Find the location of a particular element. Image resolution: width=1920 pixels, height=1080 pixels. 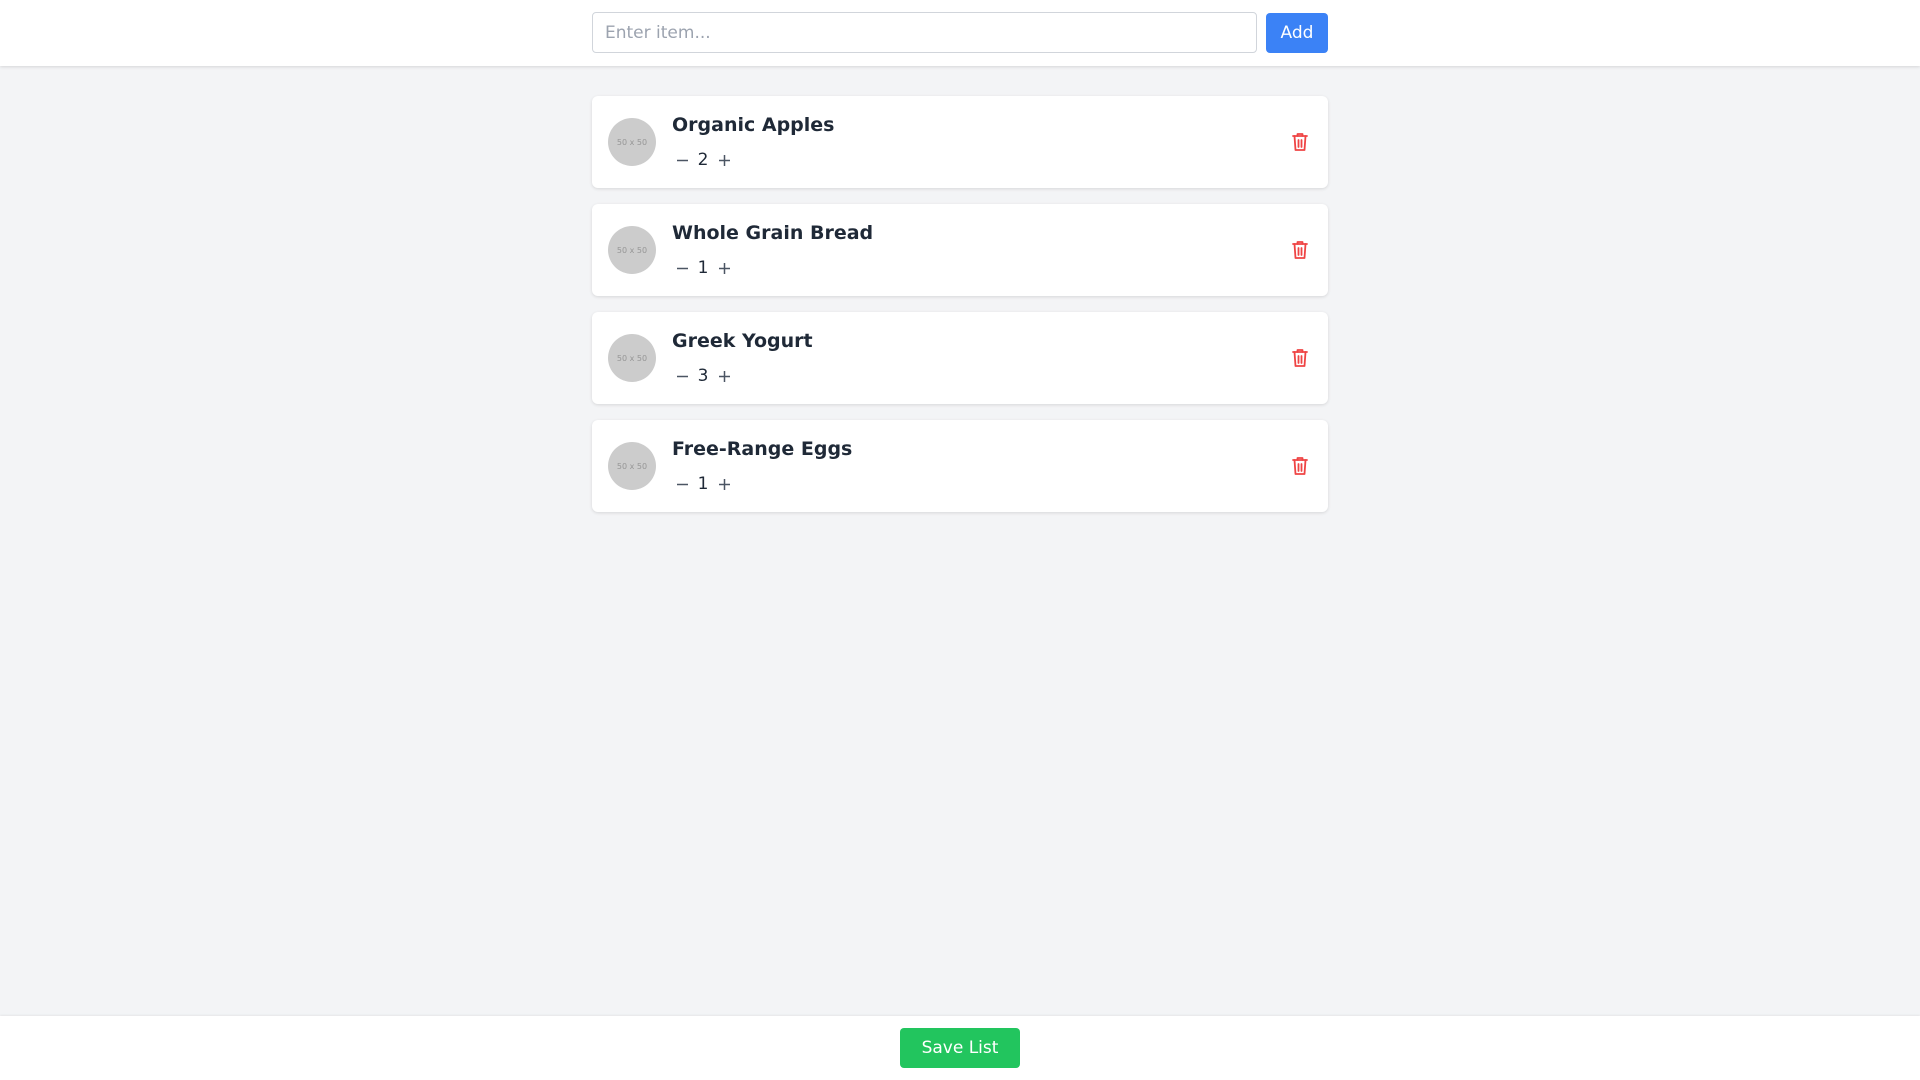

item-name: Organic Apples is located at coordinates (753, 125).